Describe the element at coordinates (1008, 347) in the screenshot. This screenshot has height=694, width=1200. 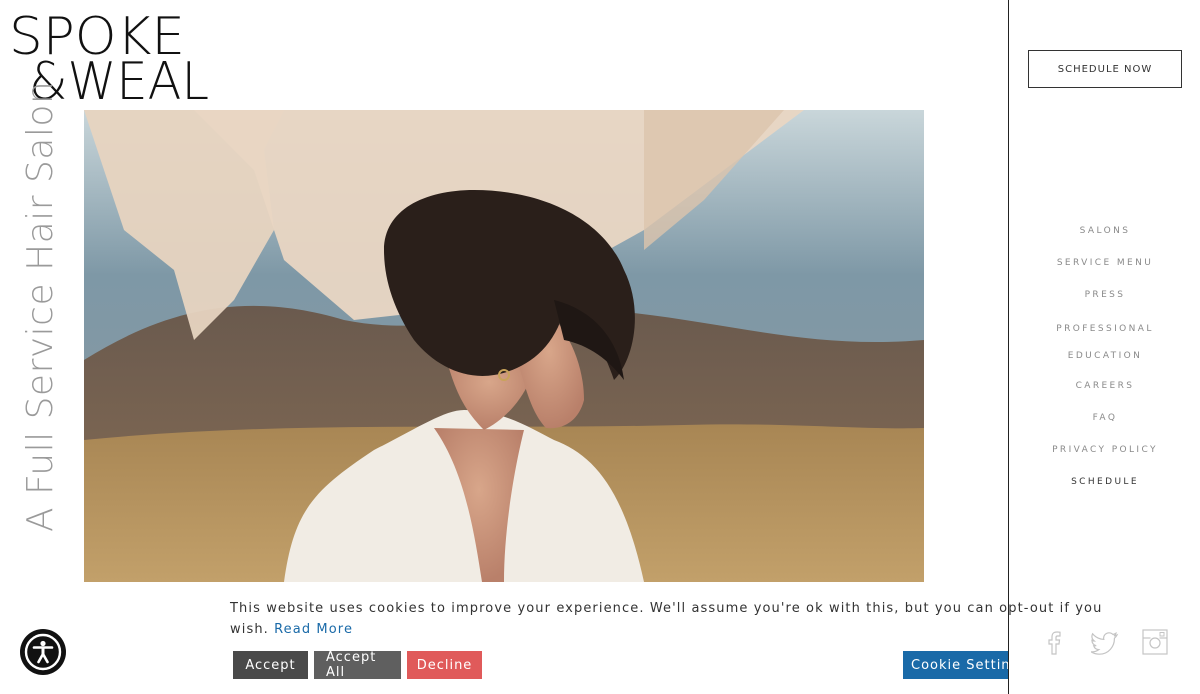
I see `sidebar-divider` at that location.